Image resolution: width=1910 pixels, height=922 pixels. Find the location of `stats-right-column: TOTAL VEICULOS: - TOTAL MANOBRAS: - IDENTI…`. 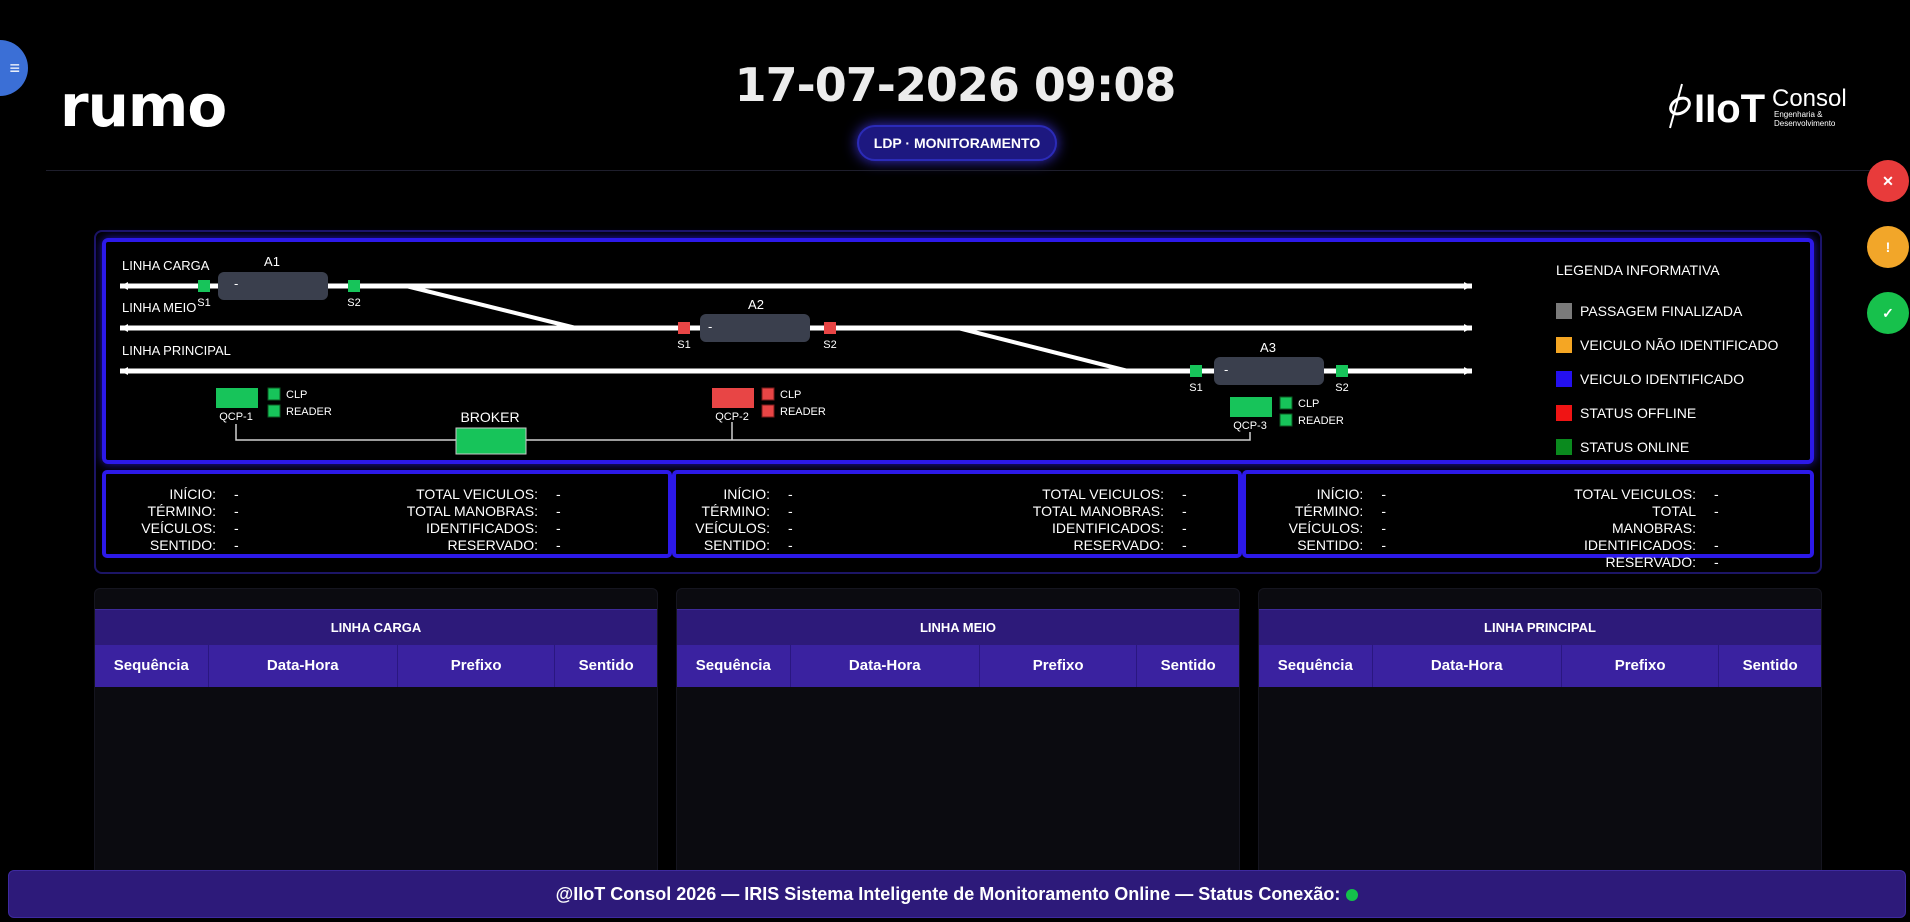

stats-right-column: TOTAL VEICULOS: - TOTAL MANOBRAS: - IDENTI… is located at coordinates (476, 520).